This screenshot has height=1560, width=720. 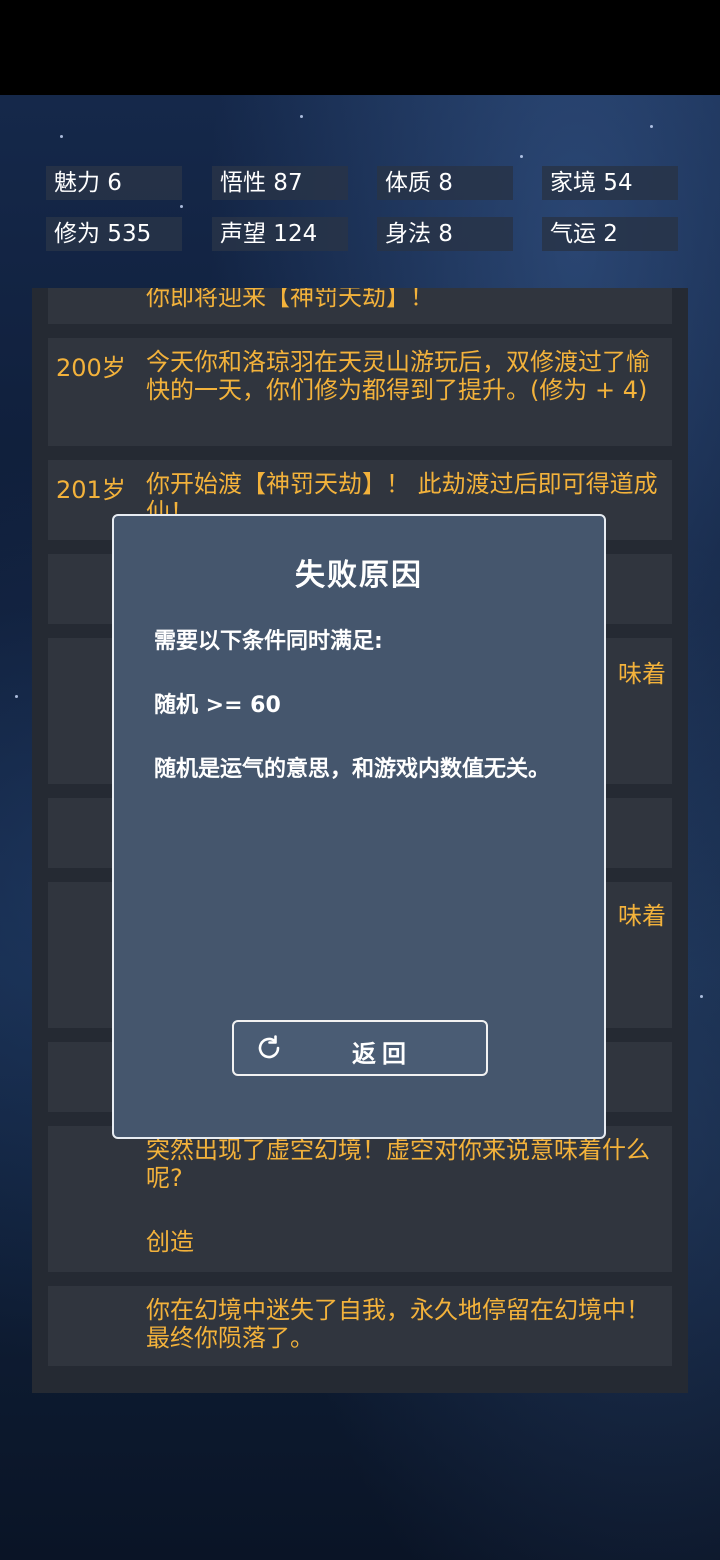 What do you see at coordinates (352, 769) in the screenshot?
I see `dialog-note: 随机是运气的意思，和游戏内数值无关。` at bounding box center [352, 769].